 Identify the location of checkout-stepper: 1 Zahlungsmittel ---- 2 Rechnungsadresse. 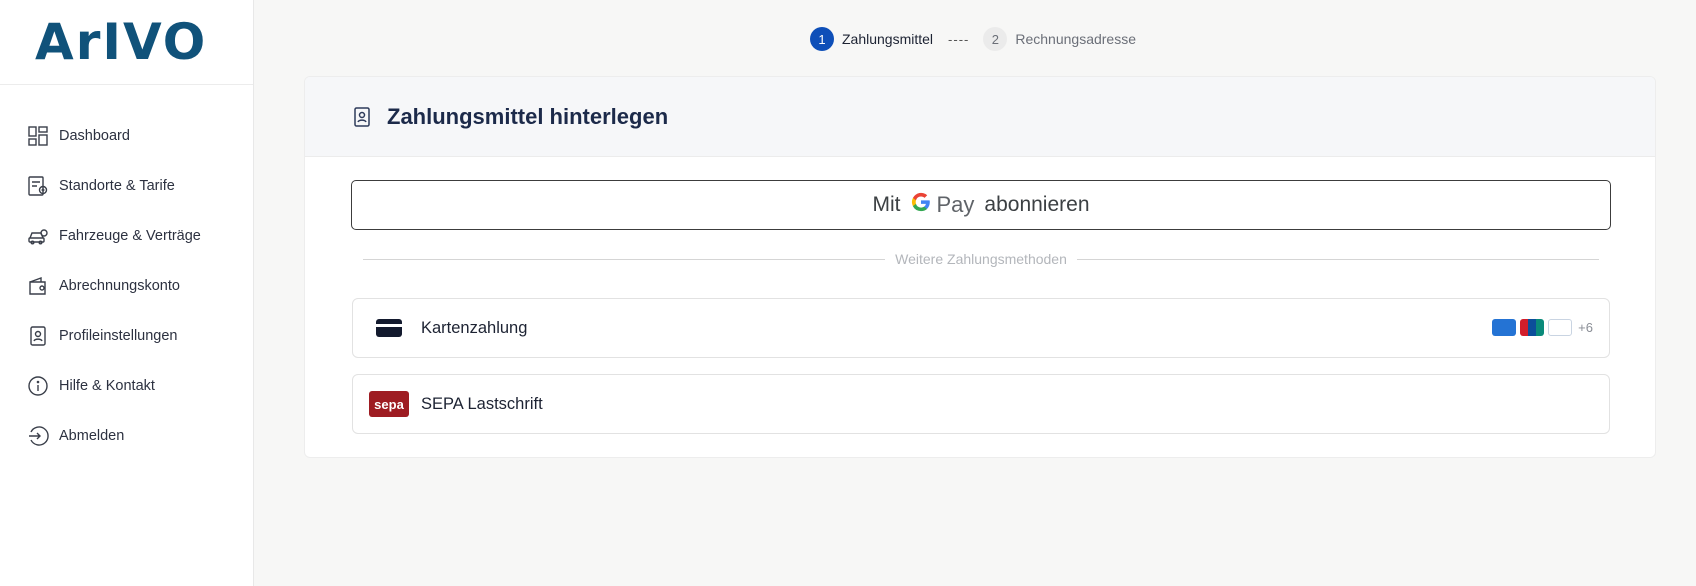
(973, 39).